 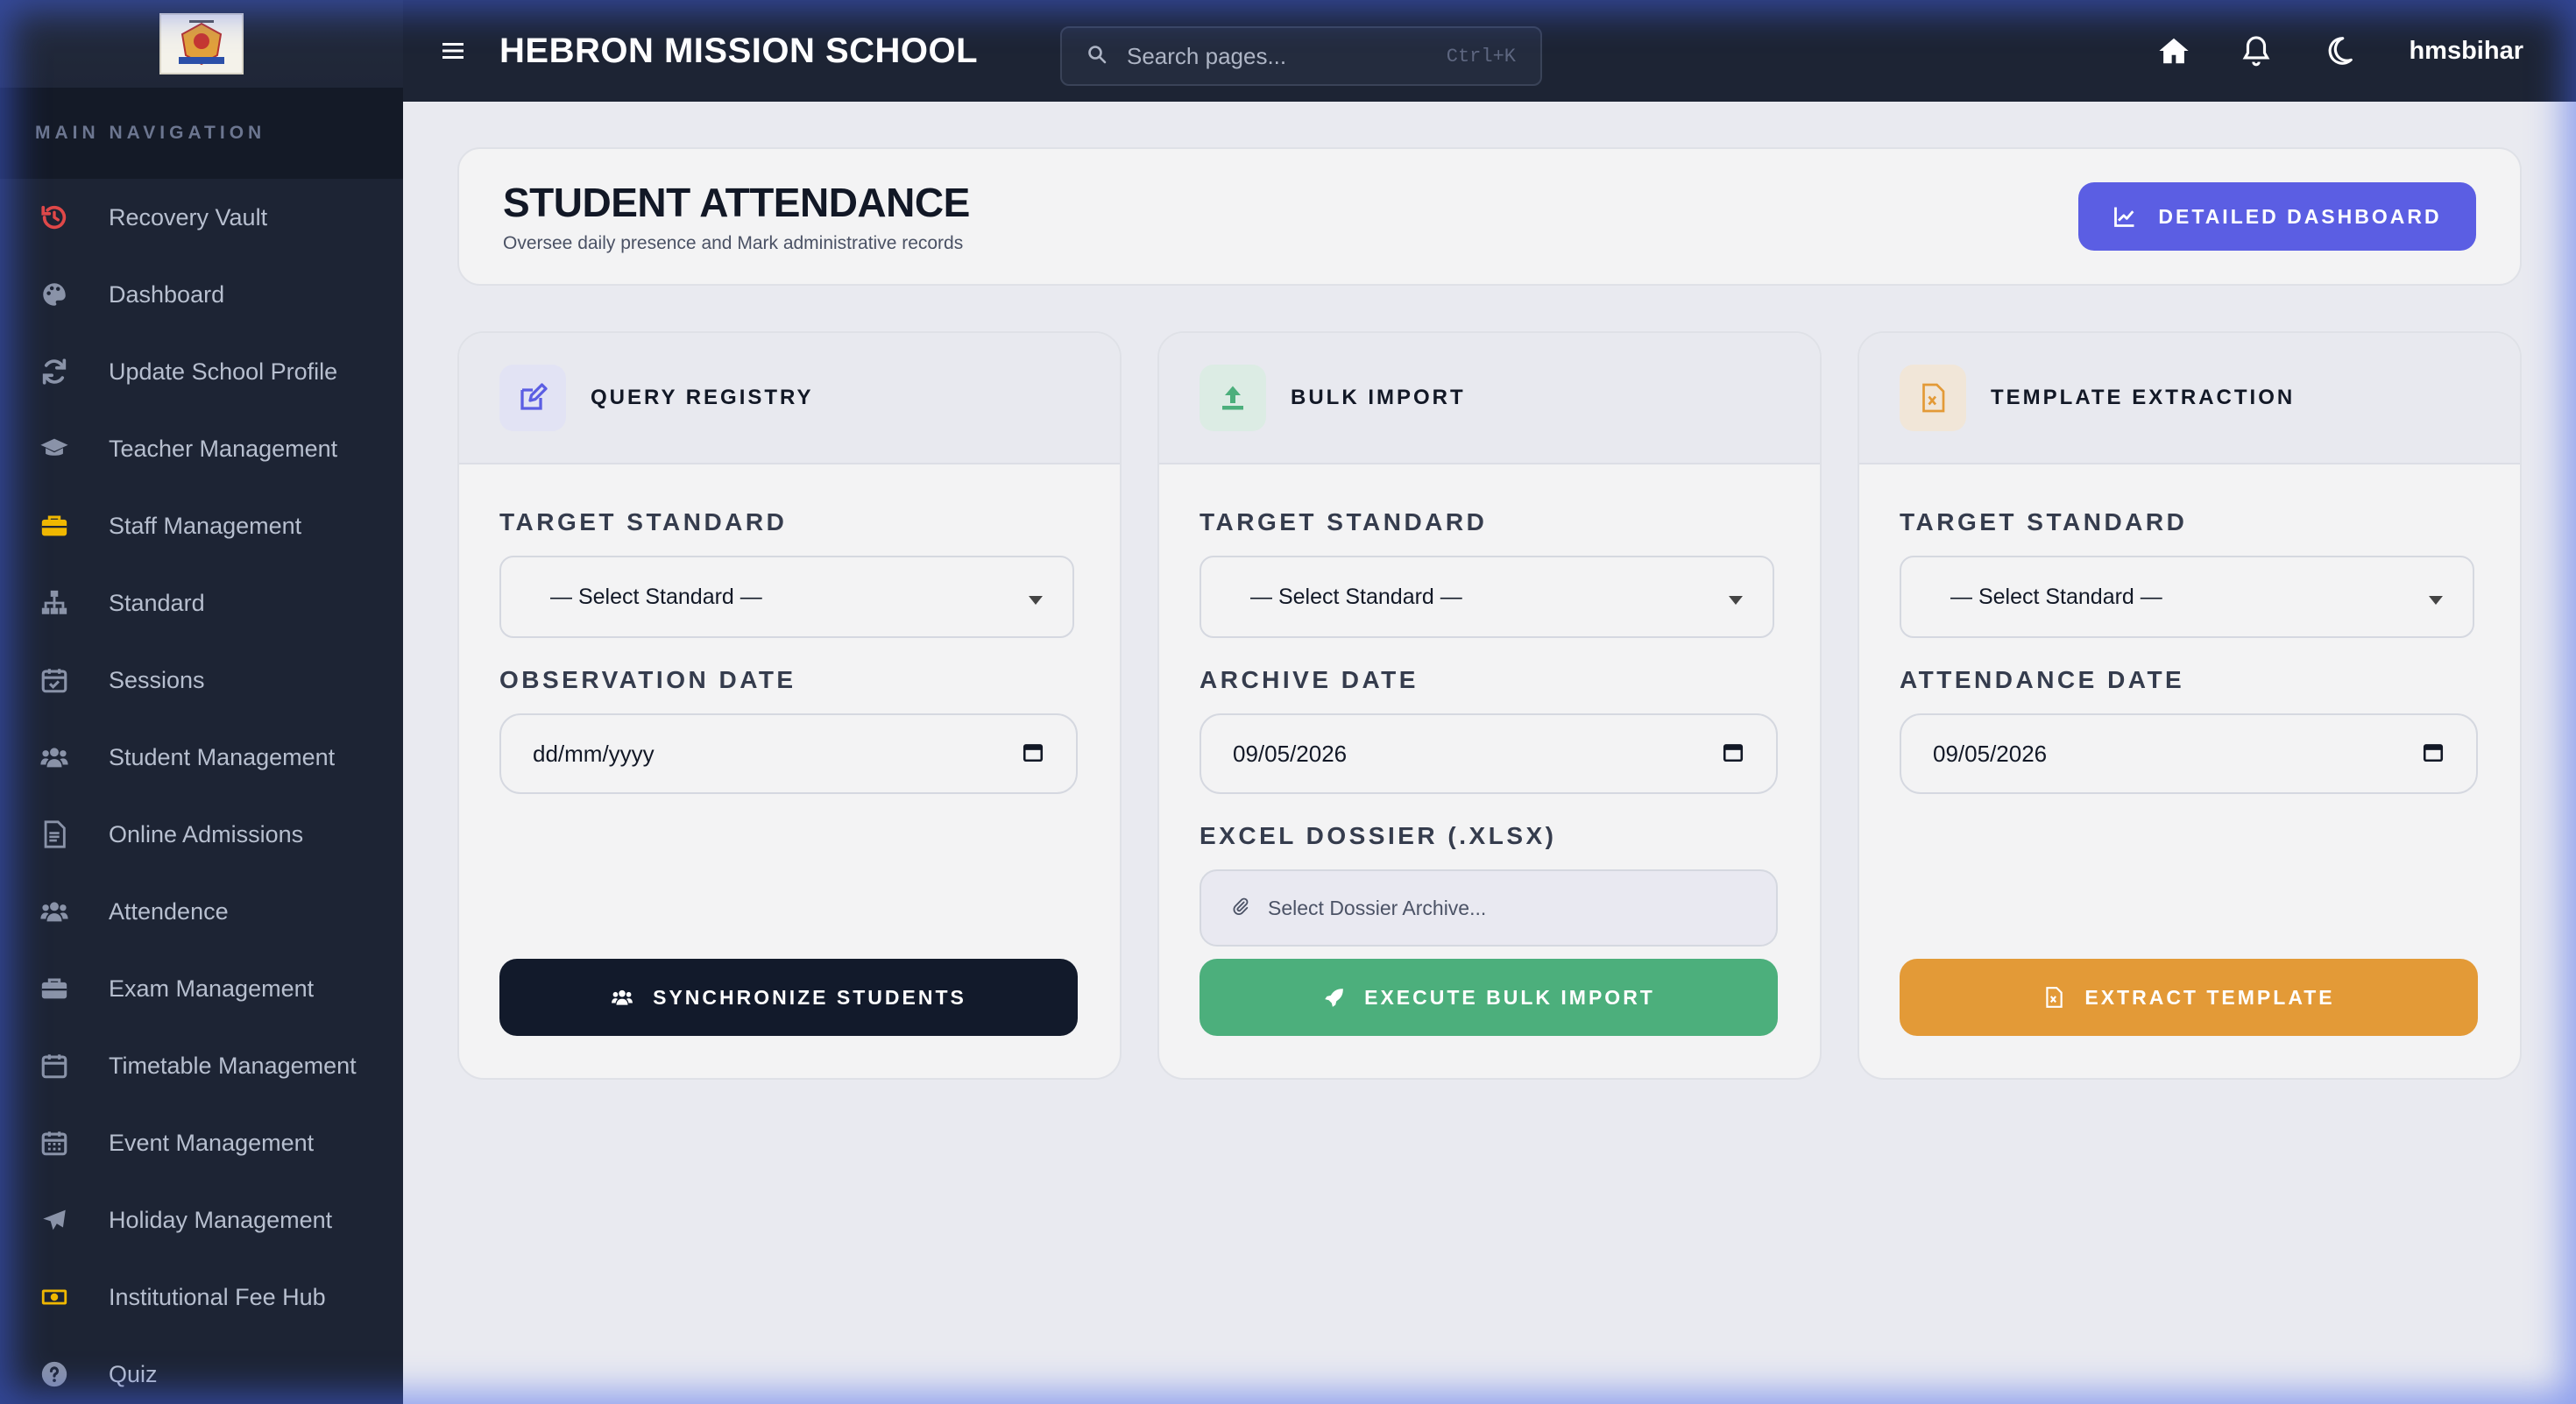 What do you see at coordinates (2256, 51) in the screenshot?
I see `bell-icon` at bounding box center [2256, 51].